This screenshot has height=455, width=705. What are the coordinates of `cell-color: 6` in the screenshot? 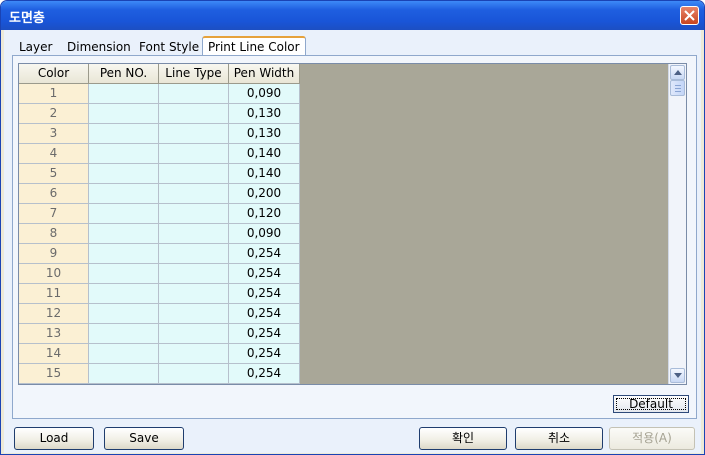 It's located at (54, 194).